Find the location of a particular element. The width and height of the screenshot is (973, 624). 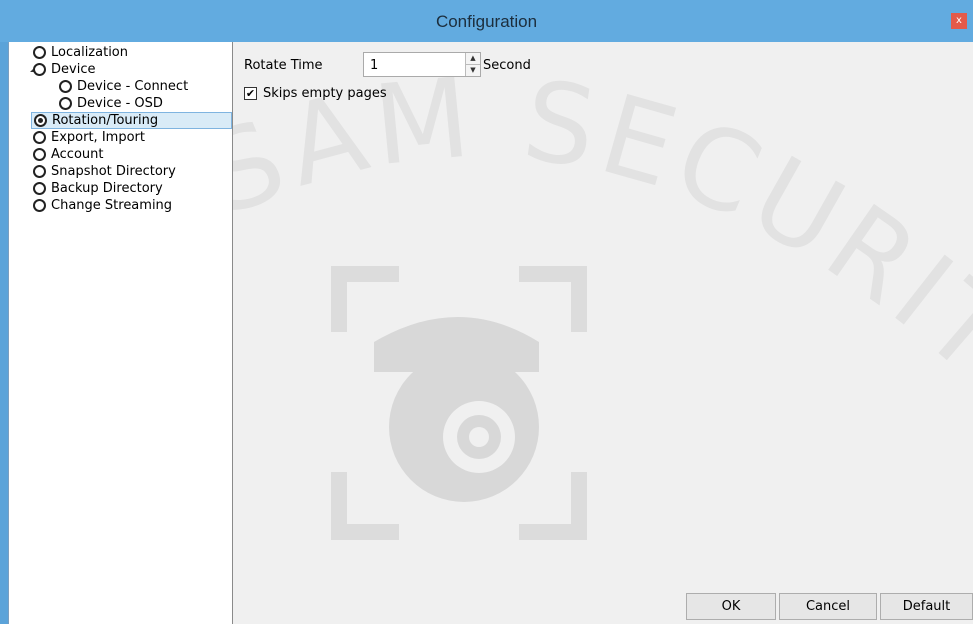

tree-item-change-streaming: Change Streaming is located at coordinates (102, 205).